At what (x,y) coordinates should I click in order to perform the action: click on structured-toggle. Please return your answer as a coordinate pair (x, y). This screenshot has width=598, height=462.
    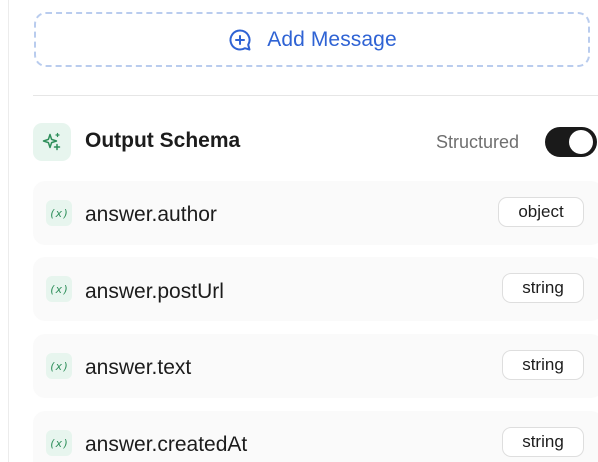
    Looking at the image, I should click on (571, 142).